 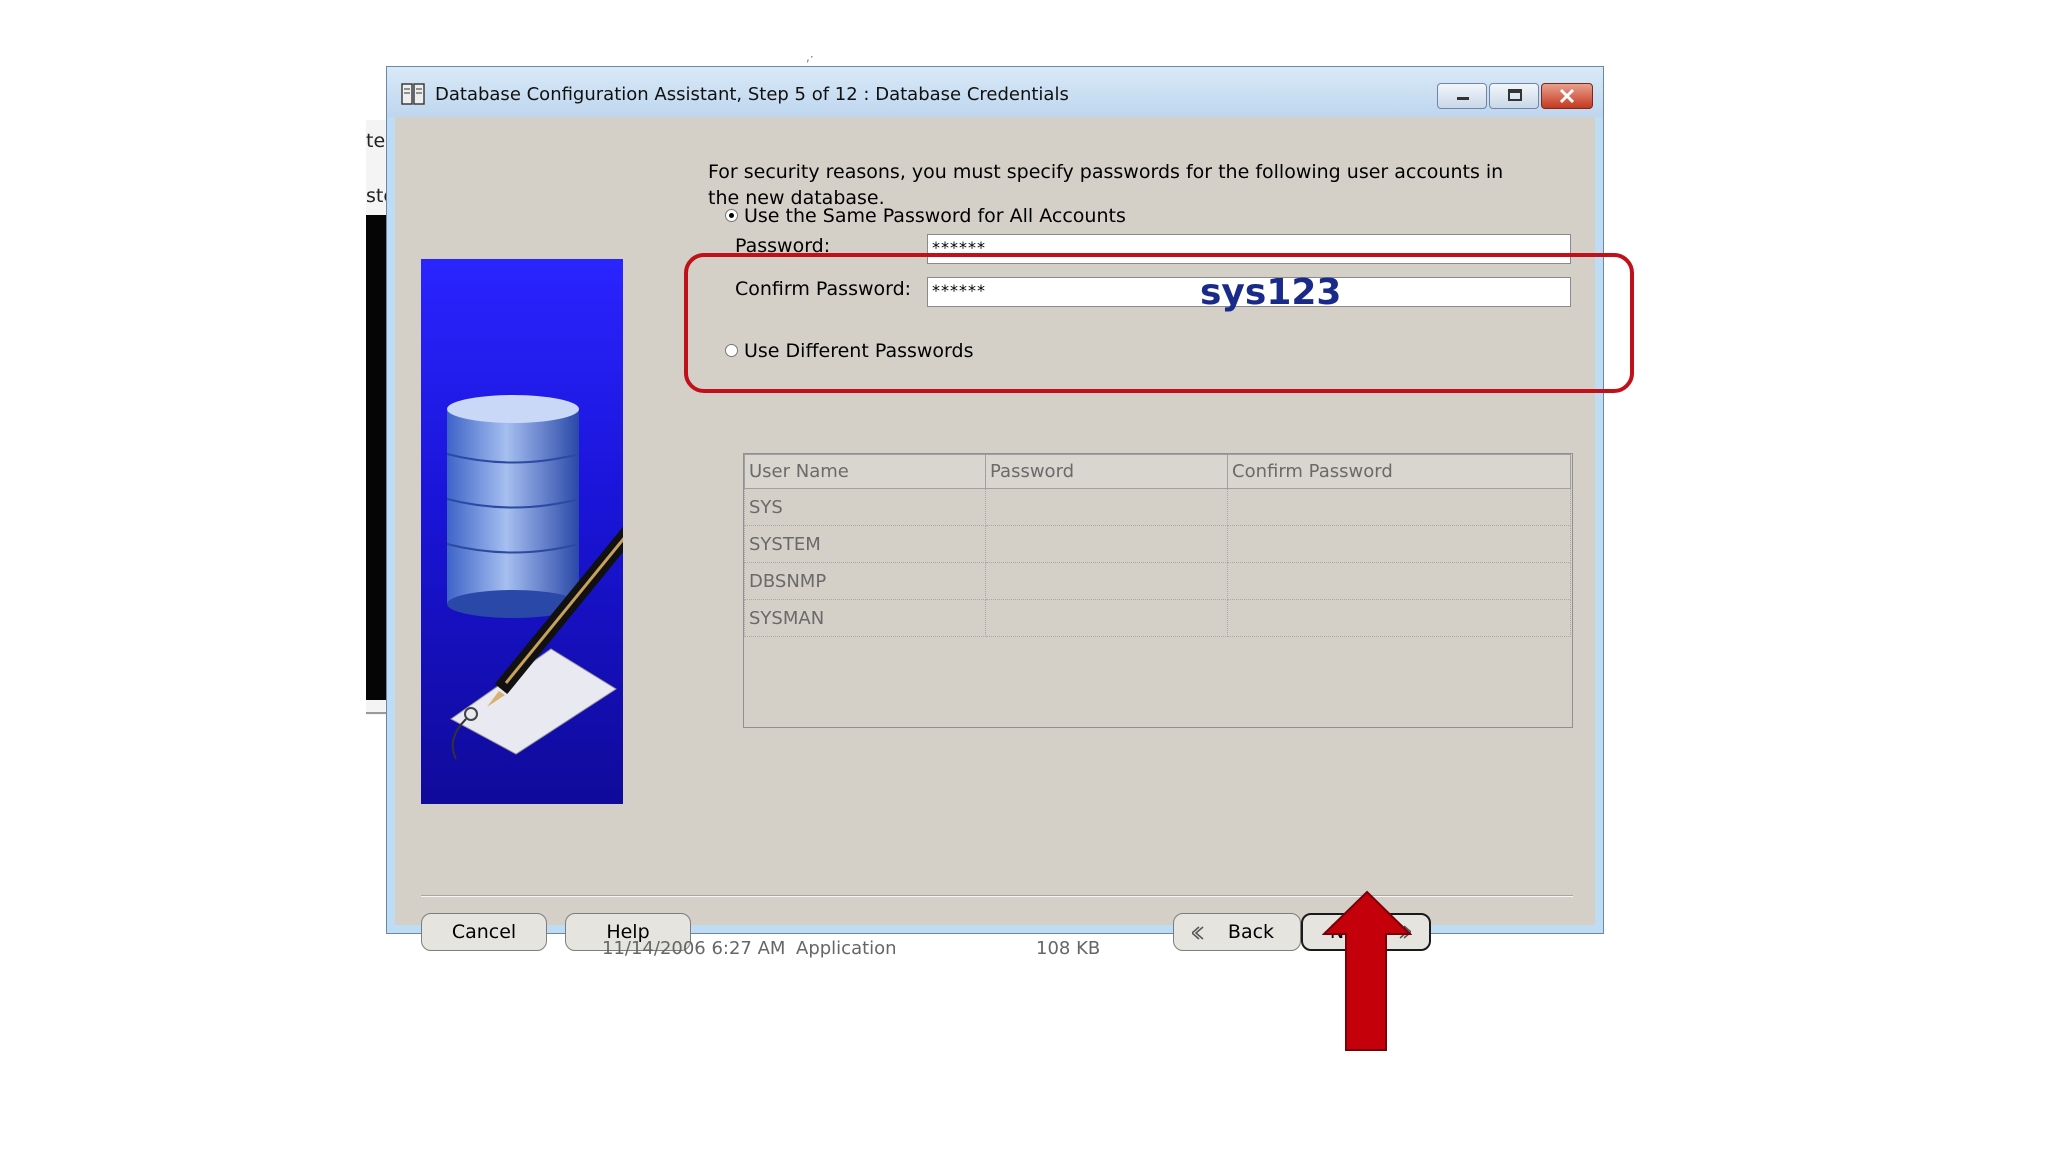 I want to click on user-name-cell: SYSTEM, so click(x=865, y=544).